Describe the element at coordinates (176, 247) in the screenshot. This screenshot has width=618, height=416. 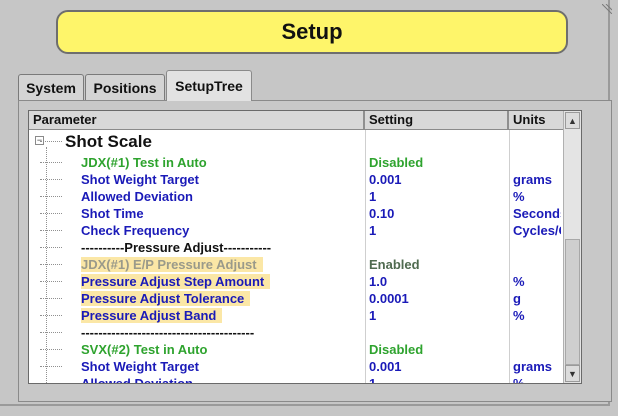
I see `parameter-label: ----------Pressure Adjust-----------` at that location.